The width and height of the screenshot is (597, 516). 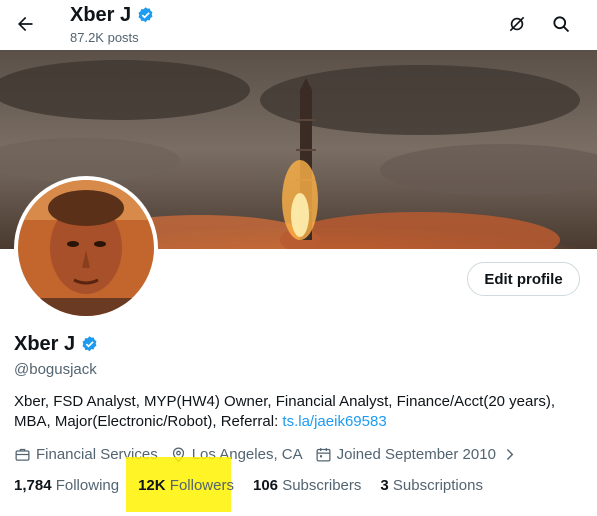 What do you see at coordinates (265, 485) in the screenshot?
I see `subscribers-count: 106` at bounding box center [265, 485].